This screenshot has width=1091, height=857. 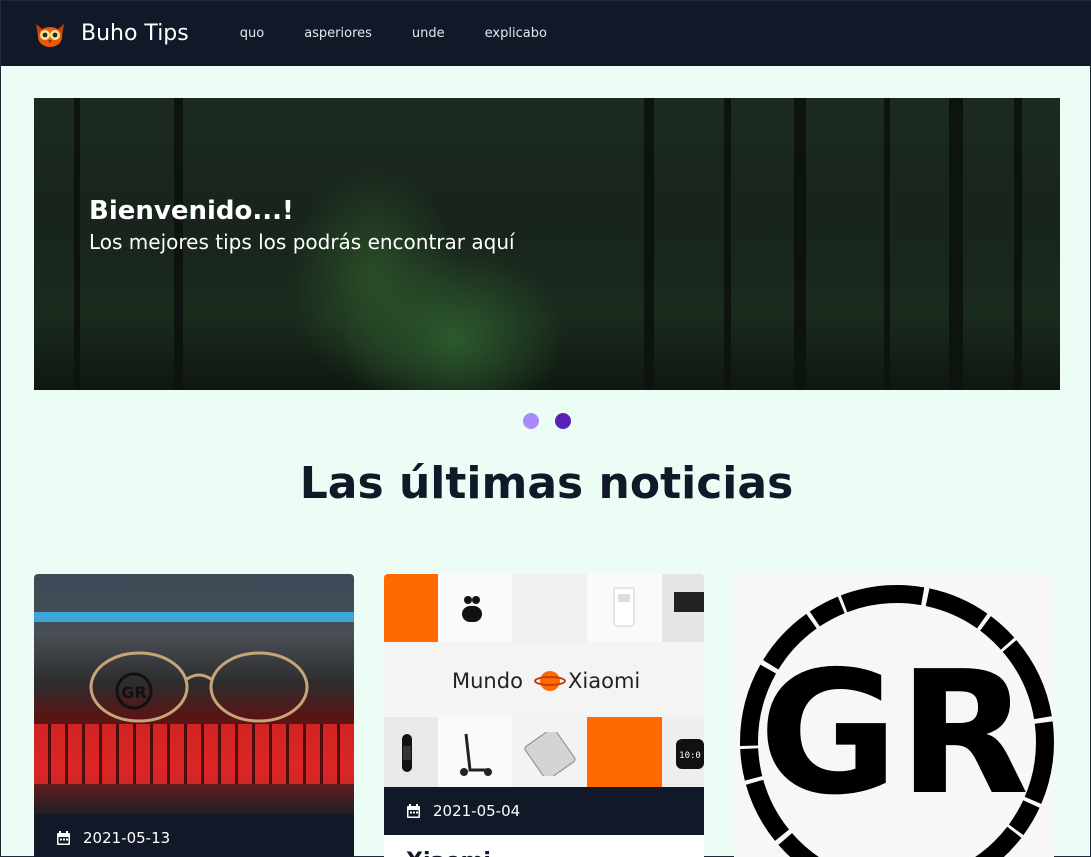 What do you see at coordinates (407, 753) in the screenshot?
I see `smart-band-icon` at bounding box center [407, 753].